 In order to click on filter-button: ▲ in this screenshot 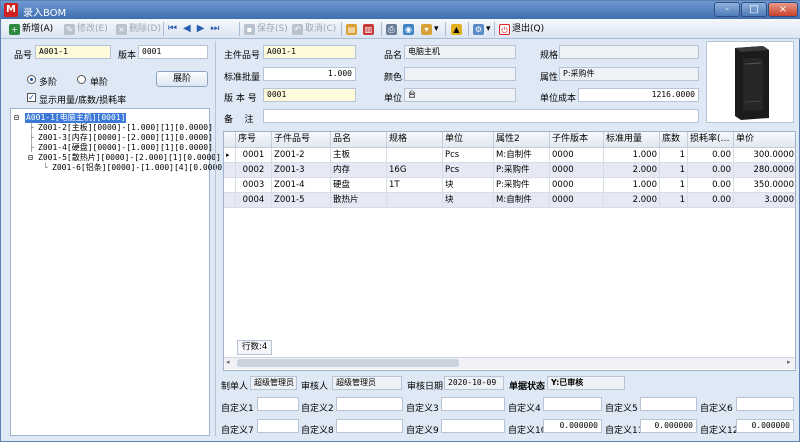, I will do `click(456, 29)`.